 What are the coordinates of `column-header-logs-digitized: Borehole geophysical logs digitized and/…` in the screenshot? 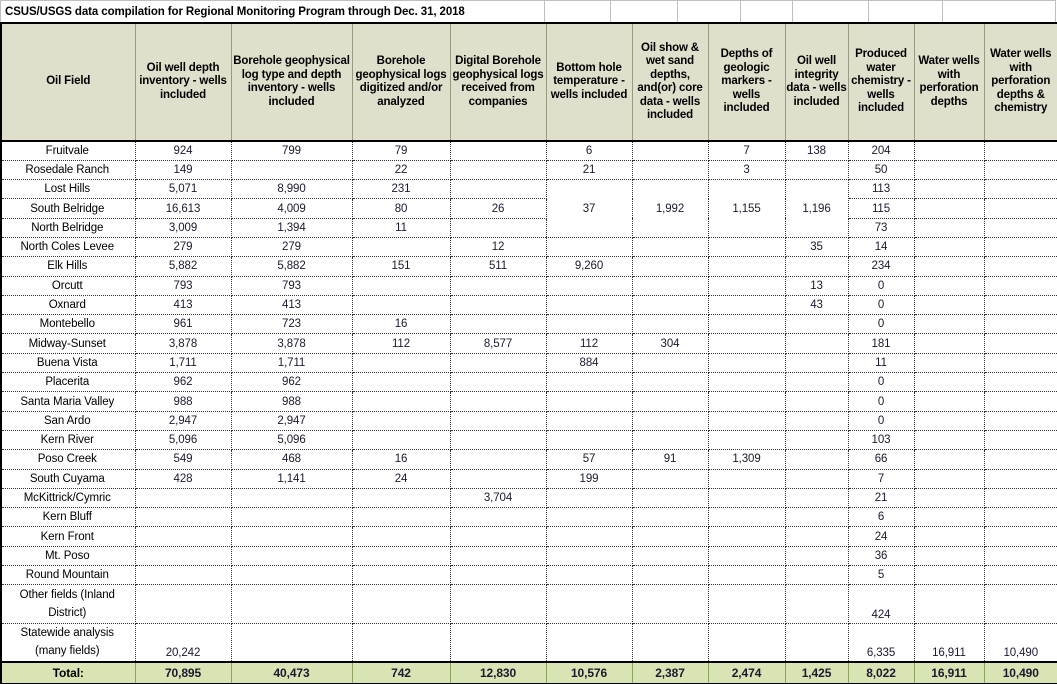 It's located at (401, 82).